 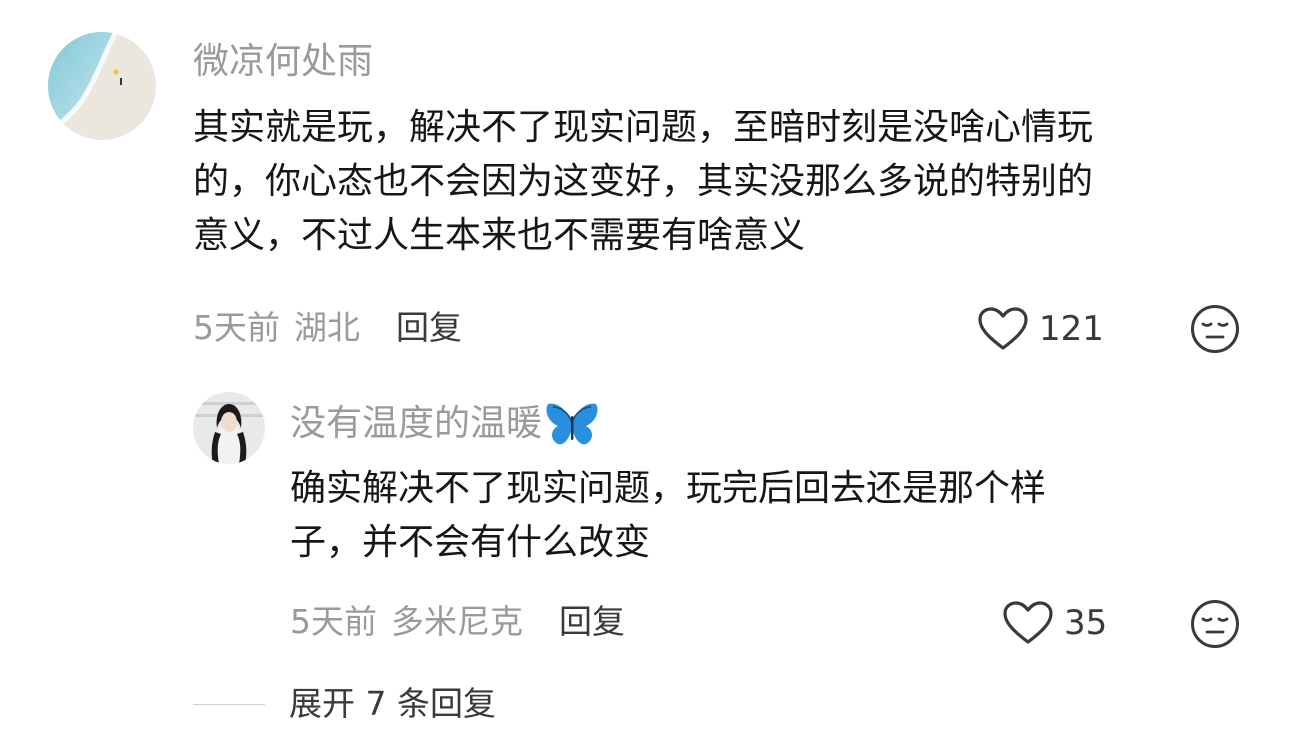 I want to click on reply-like-count: 35, so click(x=1086, y=623).